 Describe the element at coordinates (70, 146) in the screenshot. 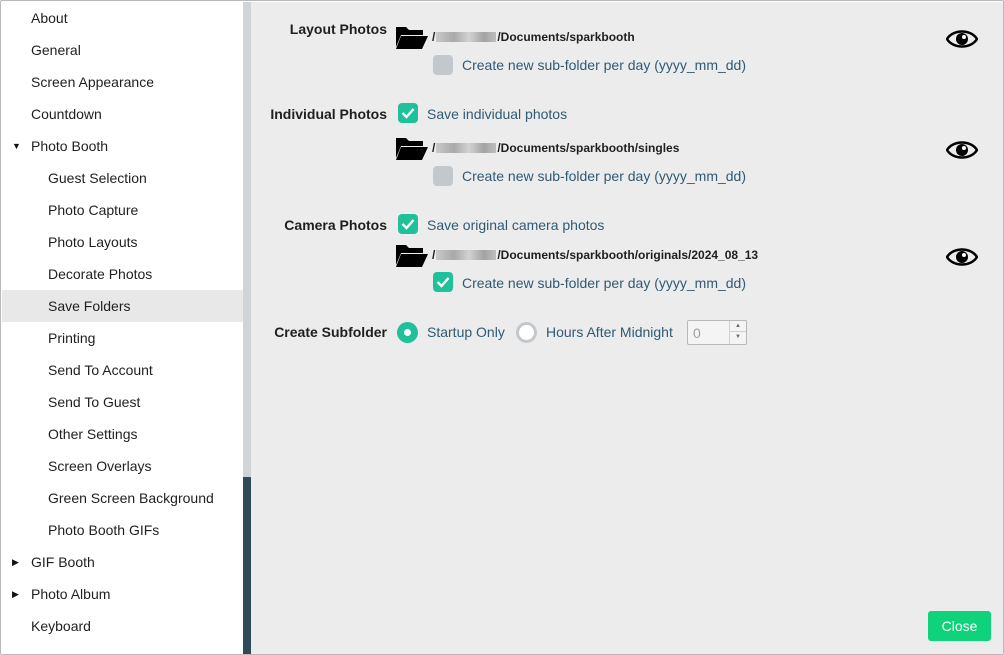

I see `sidebar-item-label: Photo Booth` at that location.